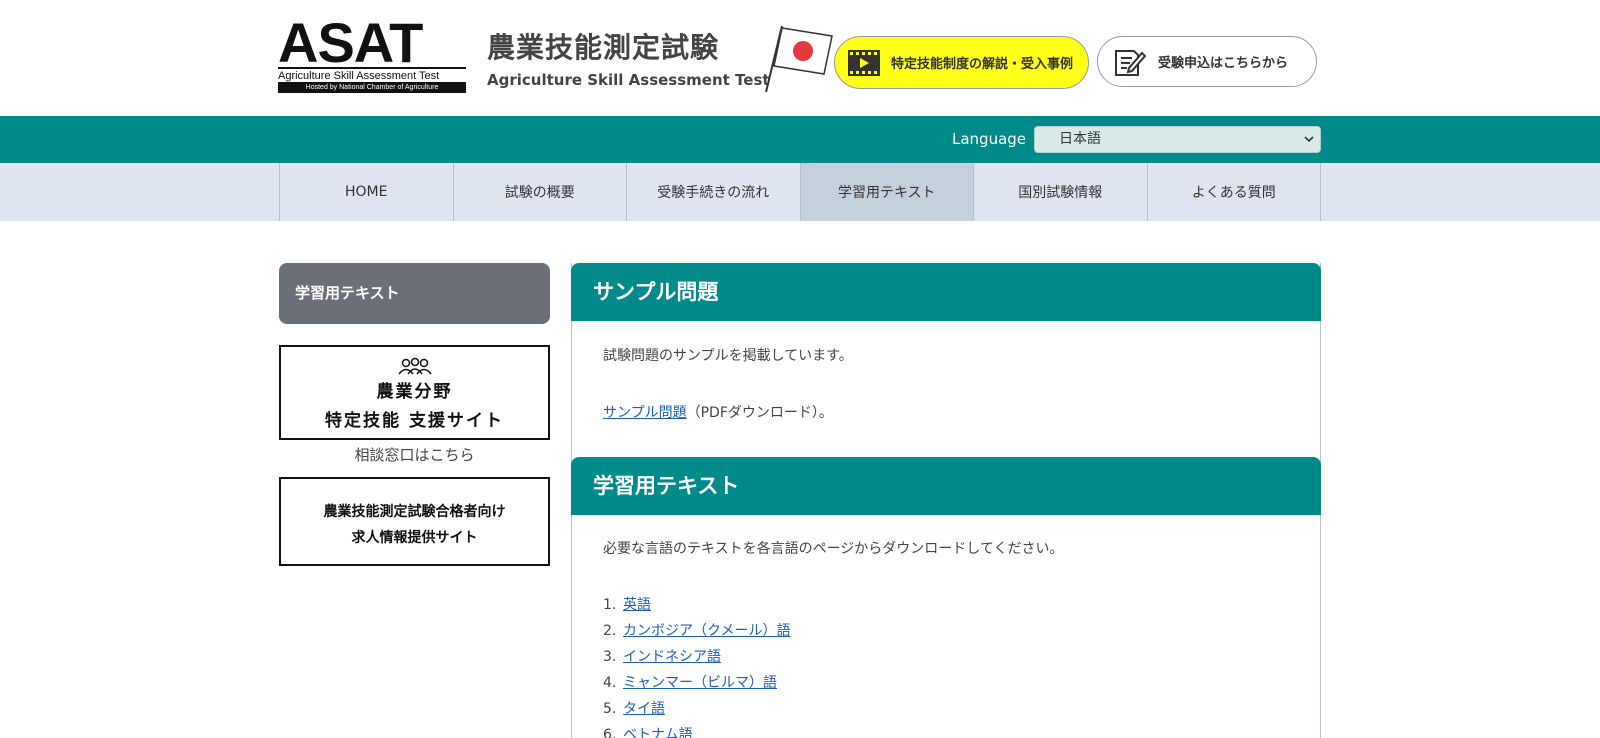 The height and width of the screenshot is (738, 1600). What do you see at coordinates (887, 192) in the screenshot?
I see `nav-item-study-text: 学習用テキスト` at bounding box center [887, 192].